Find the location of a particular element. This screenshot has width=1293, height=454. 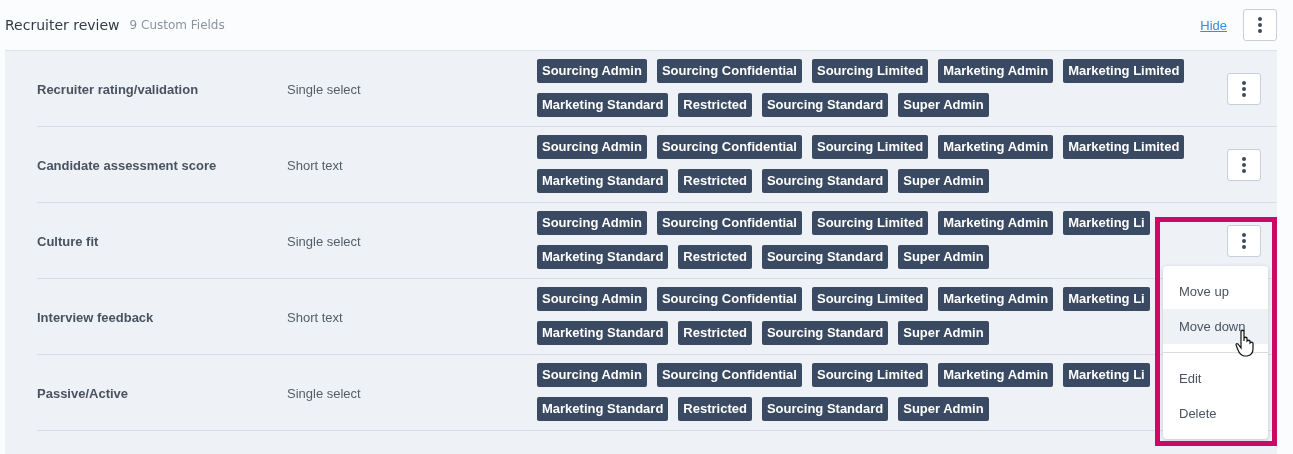

field-name: Recruiter rating/validation is located at coordinates (118, 89).